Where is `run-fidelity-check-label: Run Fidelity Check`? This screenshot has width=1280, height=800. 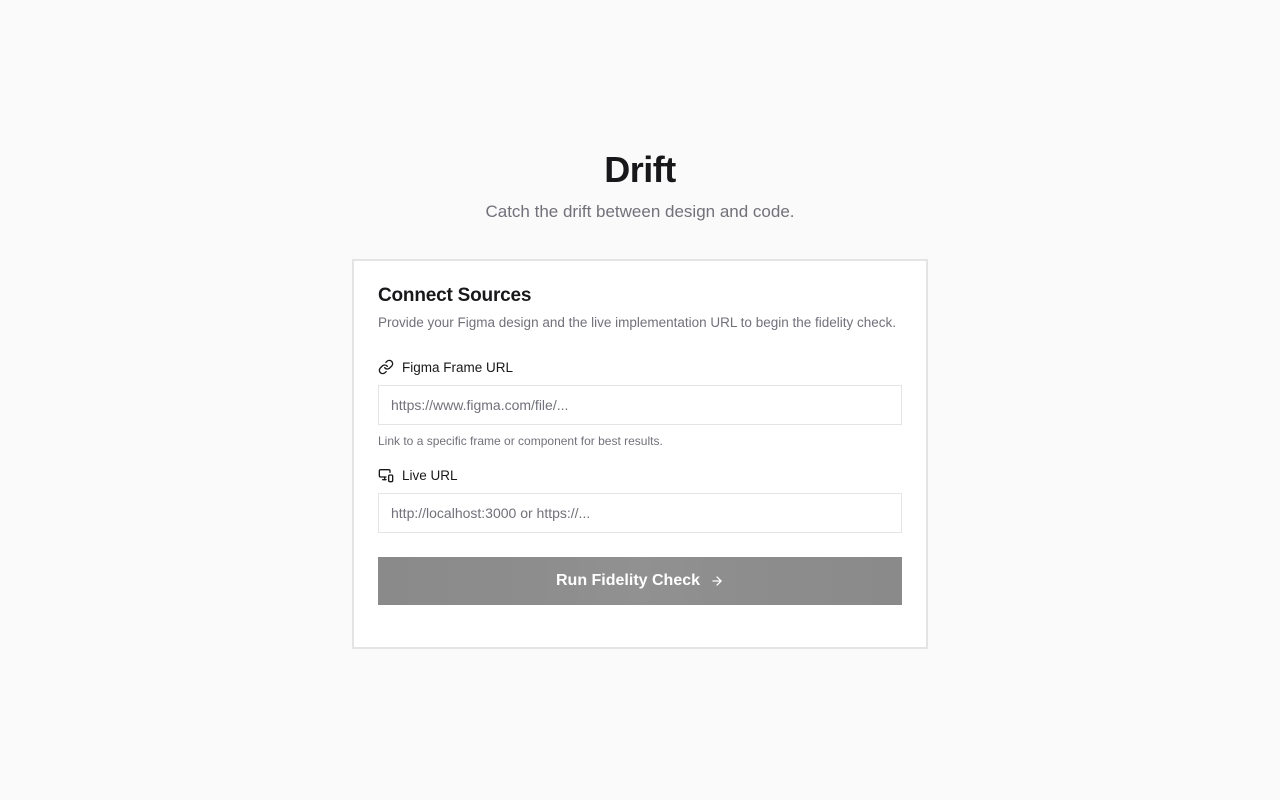
run-fidelity-check-label: Run Fidelity Check is located at coordinates (628, 580).